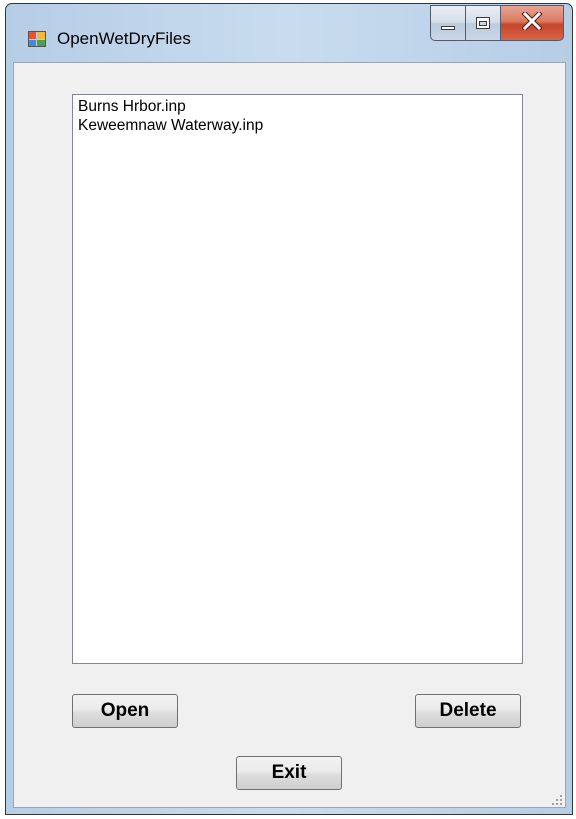  Describe the element at coordinates (124, 38) in the screenshot. I see `window-title: OpenWetDryFiles` at that location.